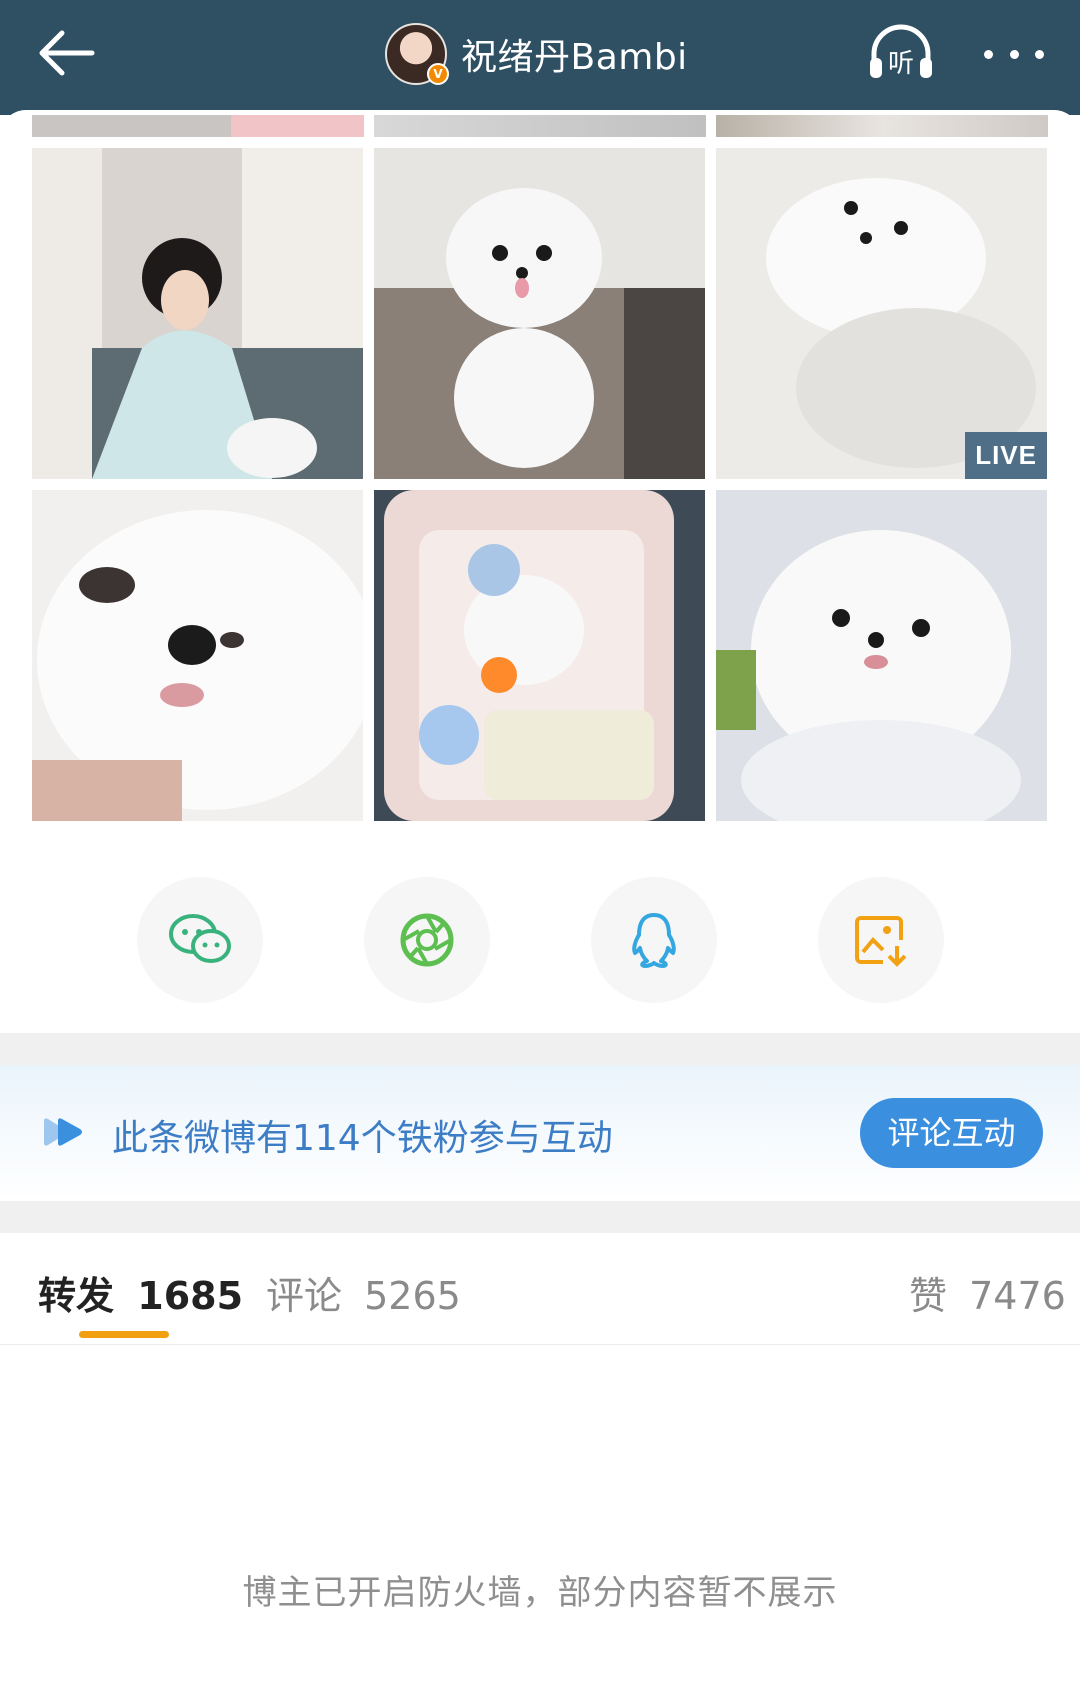 The image size is (1080, 1681). What do you see at coordinates (1006, 455) in the screenshot?
I see `live-photo-badge: LIVE` at bounding box center [1006, 455].